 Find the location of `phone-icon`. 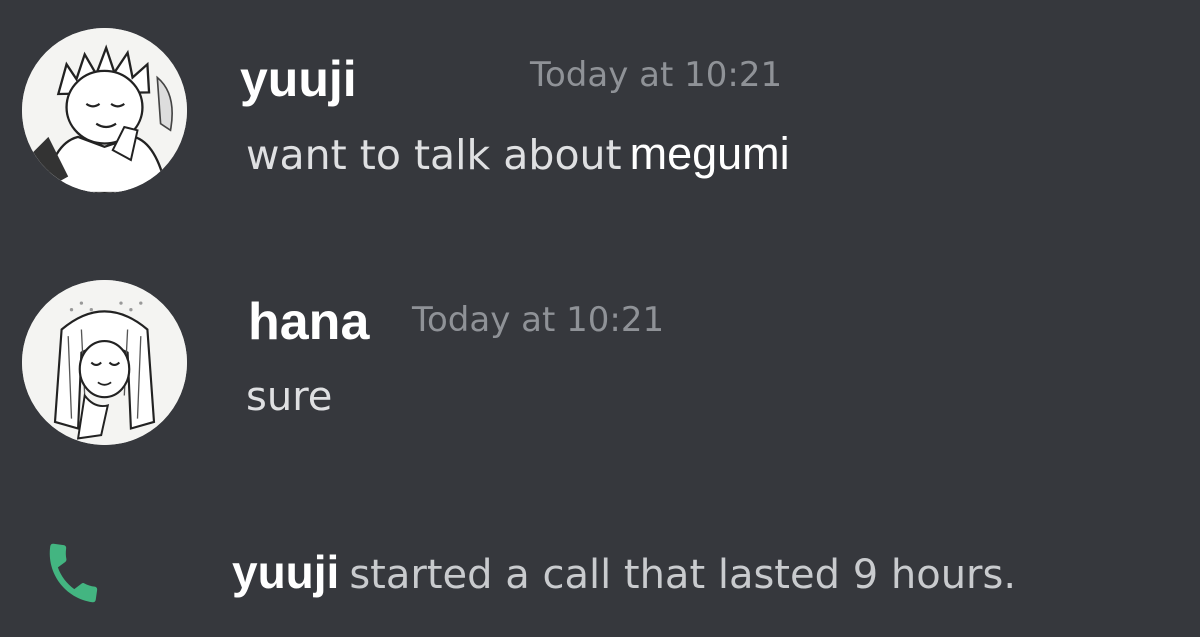

phone-icon is located at coordinates (73, 573).